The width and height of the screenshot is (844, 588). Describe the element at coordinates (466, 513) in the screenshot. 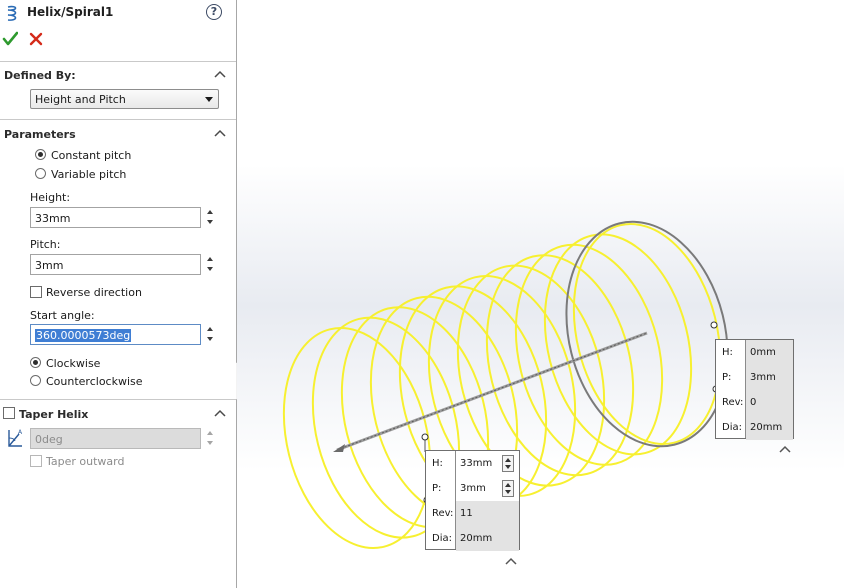

I see `callout-revolutions-value: 11` at that location.